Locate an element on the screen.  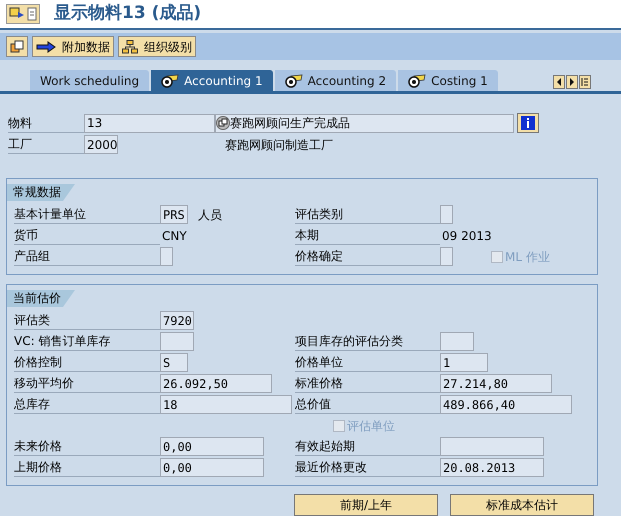
toolbar-button: 组织级别 is located at coordinates (157, 47).